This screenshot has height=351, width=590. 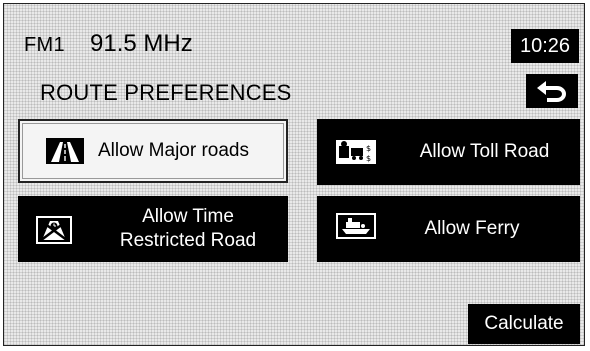 What do you see at coordinates (545, 46) in the screenshot?
I see `clock-display: 10:26` at bounding box center [545, 46].